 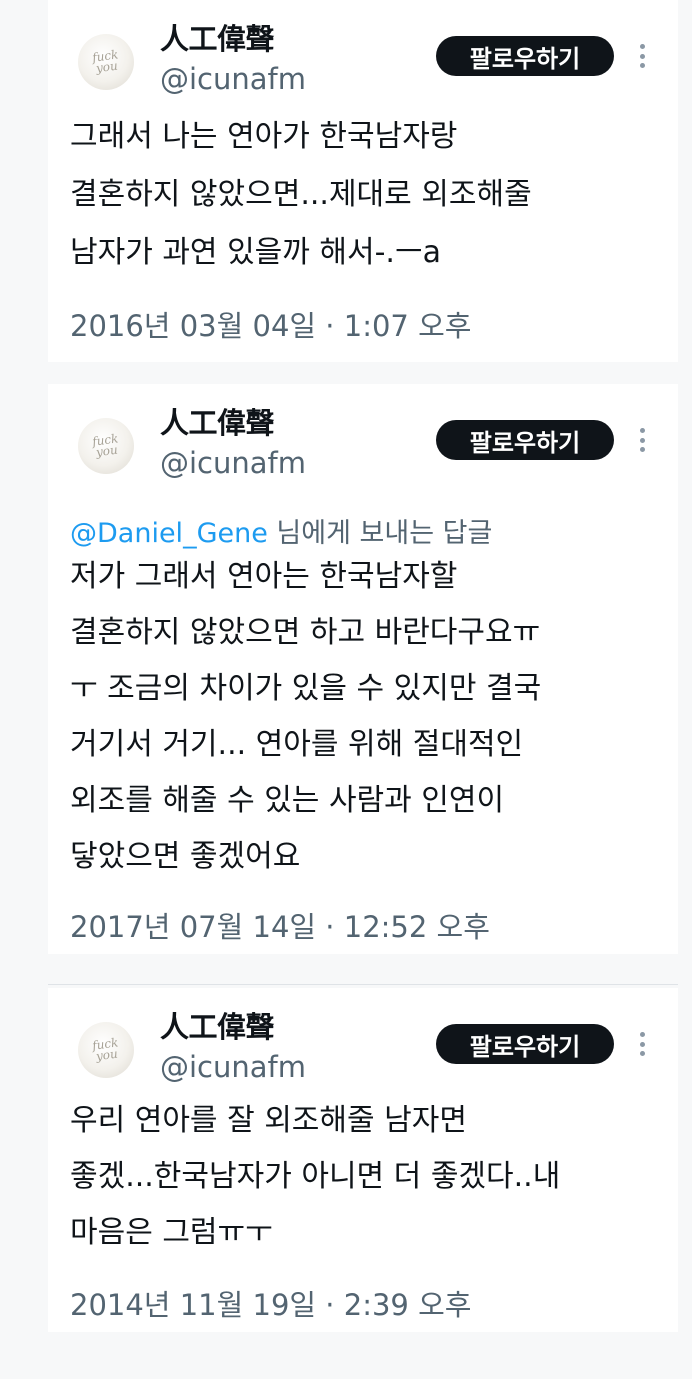 I want to click on tweet-timestamp: 2016년 03월 04일 · 1:07 오후, so click(x=270, y=324).